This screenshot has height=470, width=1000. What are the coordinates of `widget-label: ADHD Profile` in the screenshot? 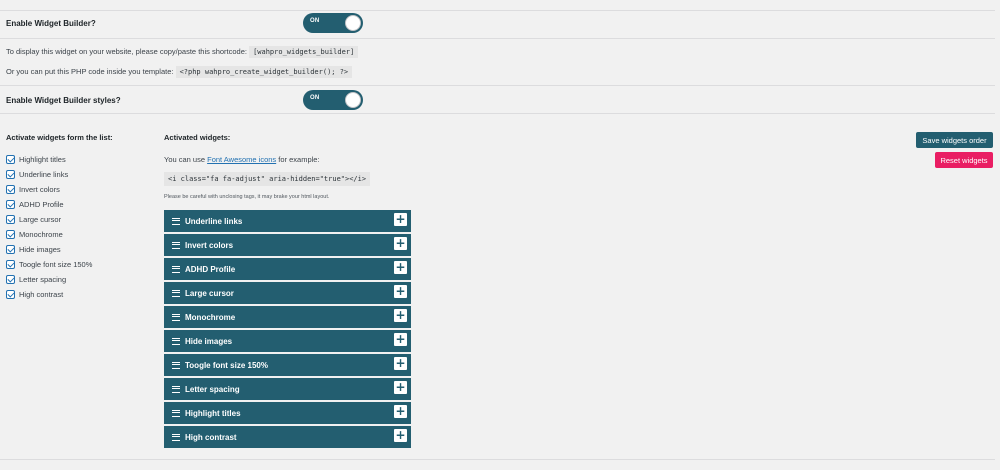 It's located at (210, 269).